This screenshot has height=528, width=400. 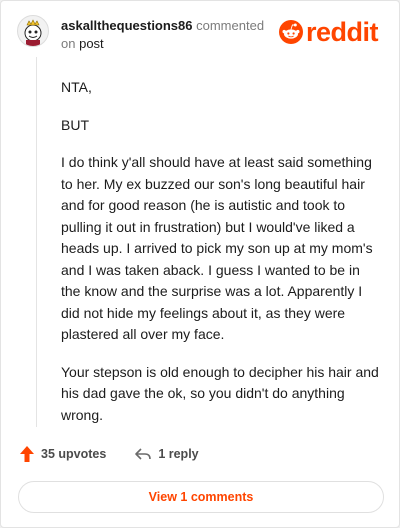 I want to click on username: askallthequestions86, so click(x=127, y=25).